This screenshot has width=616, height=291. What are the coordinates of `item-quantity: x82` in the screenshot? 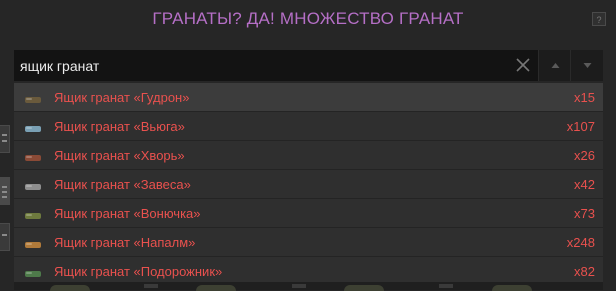 It's located at (584, 271).